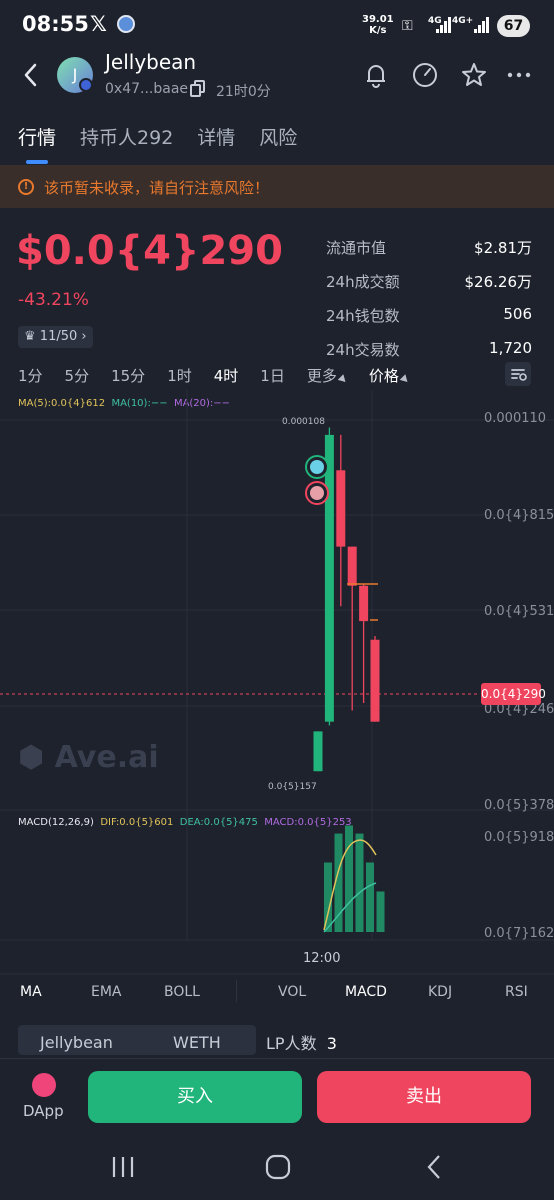 The height and width of the screenshot is (1200, 554). I want to click on current-price-tag: 0.0{4}290, so click(513, 694).